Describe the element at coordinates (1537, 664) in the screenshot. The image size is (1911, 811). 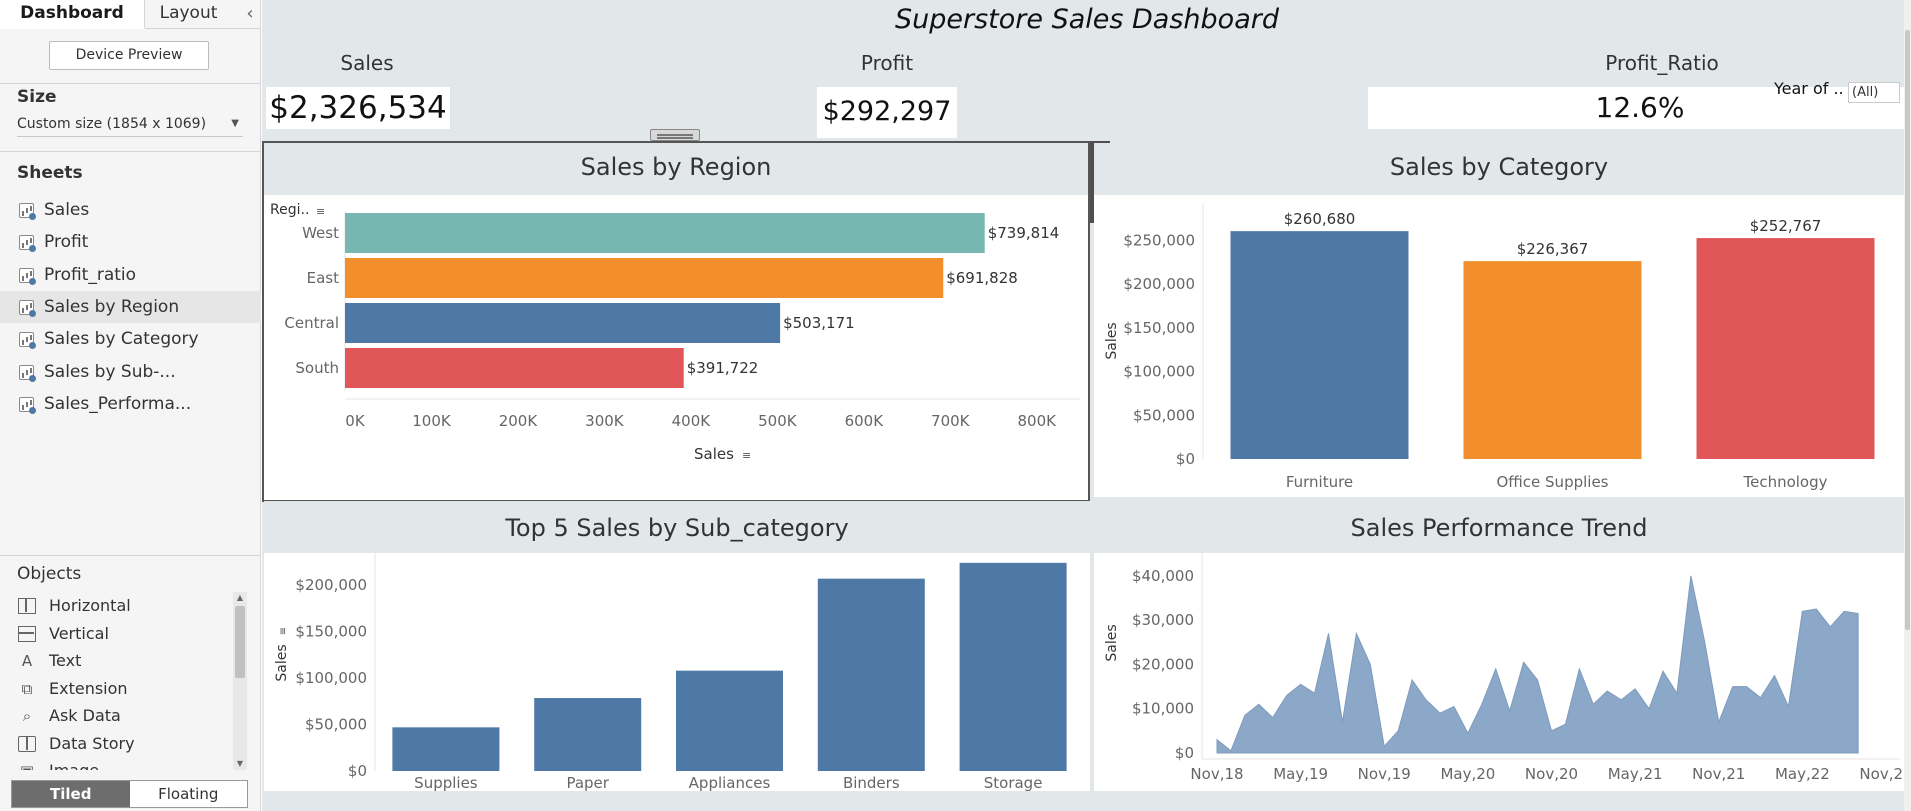
I see `sales-trend-area` at that location.